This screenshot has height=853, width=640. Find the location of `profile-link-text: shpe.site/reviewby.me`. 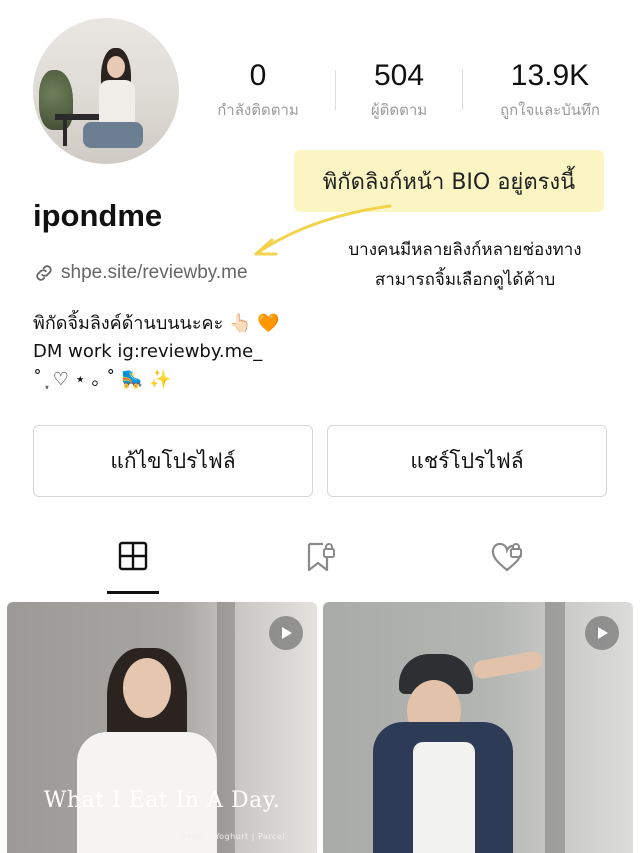

profile-link-text: shpe.site/reviewby.me is located at coordinates (154, 272).